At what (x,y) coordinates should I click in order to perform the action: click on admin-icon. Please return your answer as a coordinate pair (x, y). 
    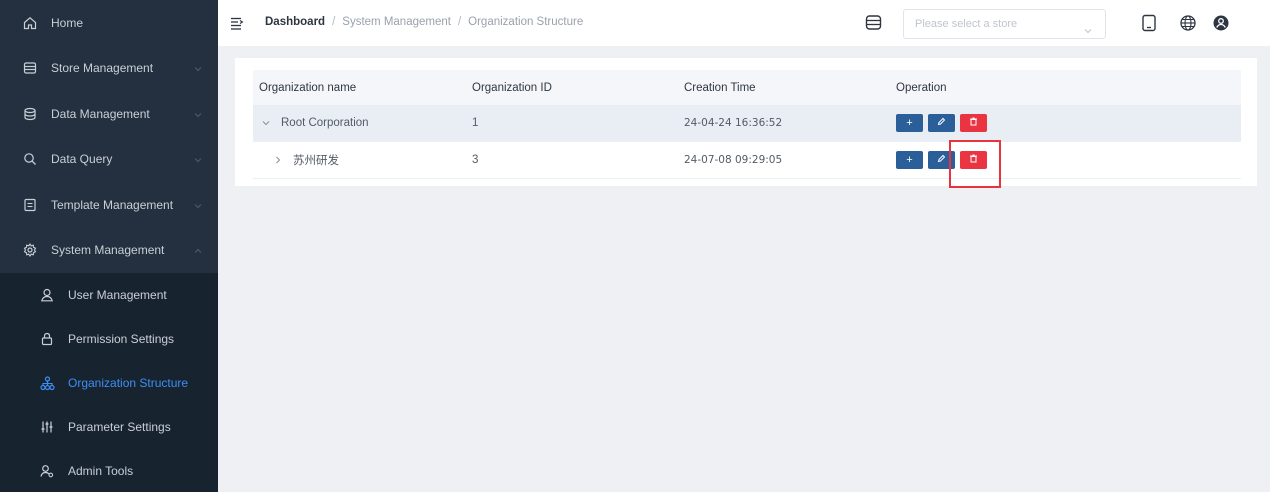
    Looking at the image, I should click on (47, 471).